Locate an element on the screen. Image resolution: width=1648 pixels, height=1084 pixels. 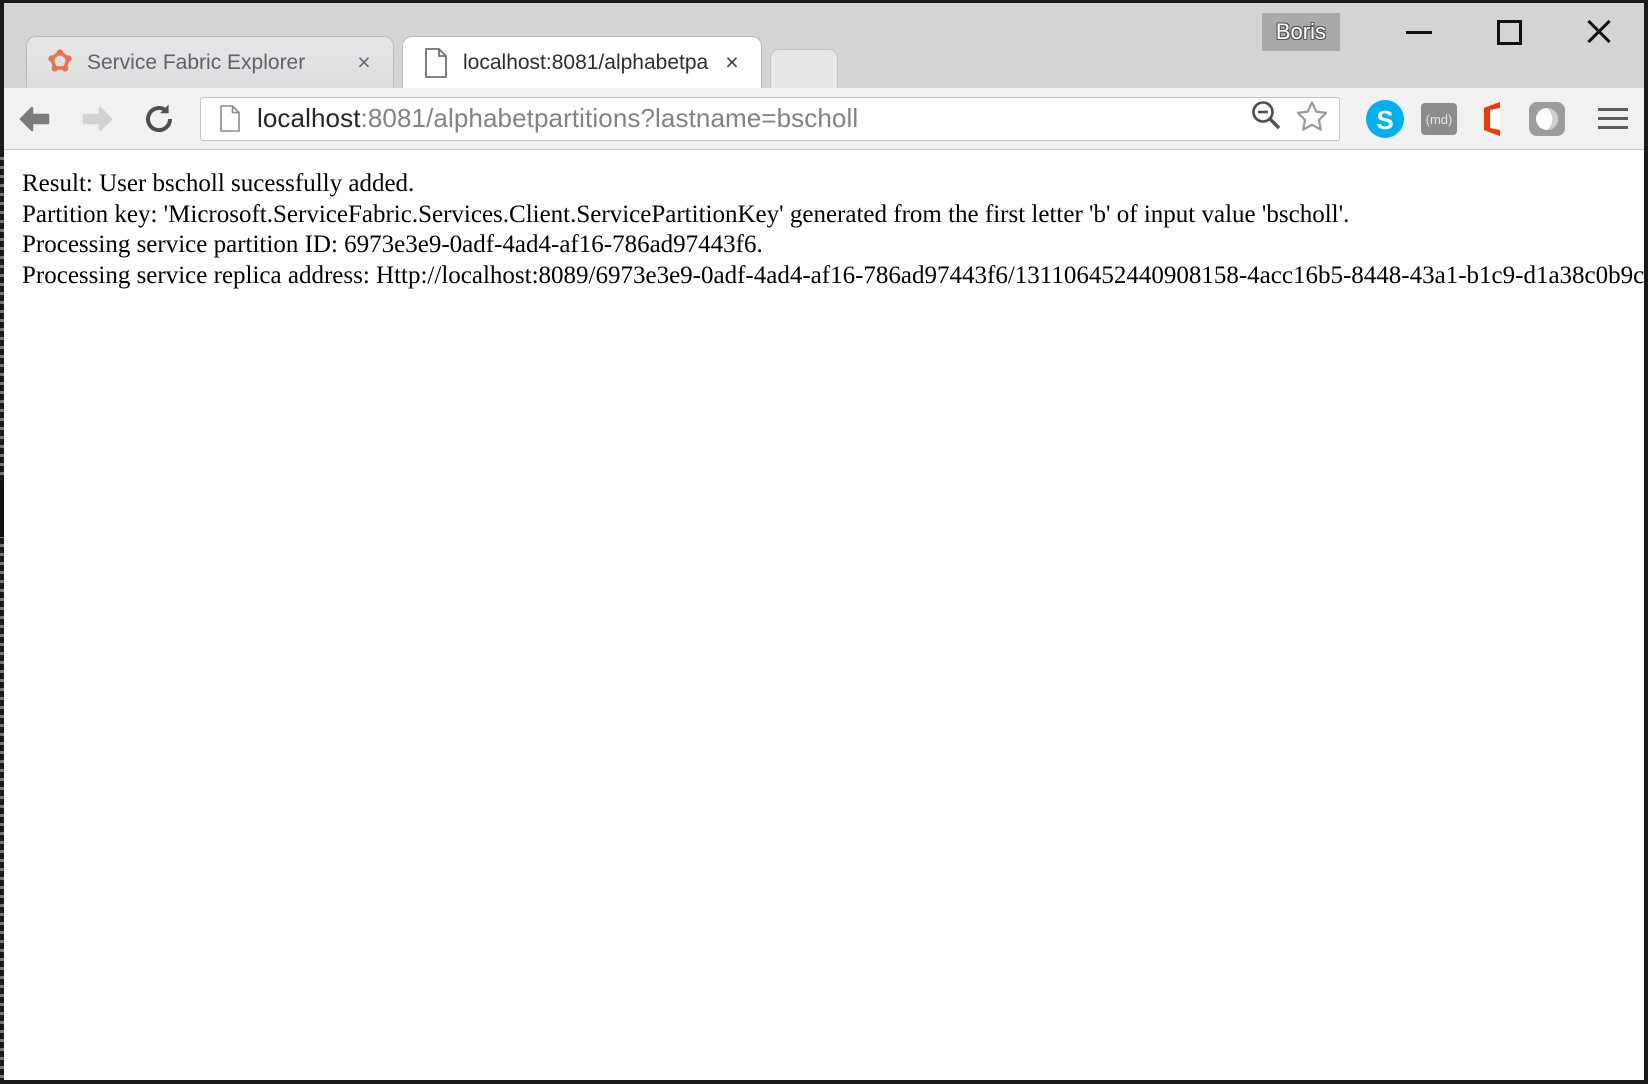
reload-button is located at coordinates (159, 119).